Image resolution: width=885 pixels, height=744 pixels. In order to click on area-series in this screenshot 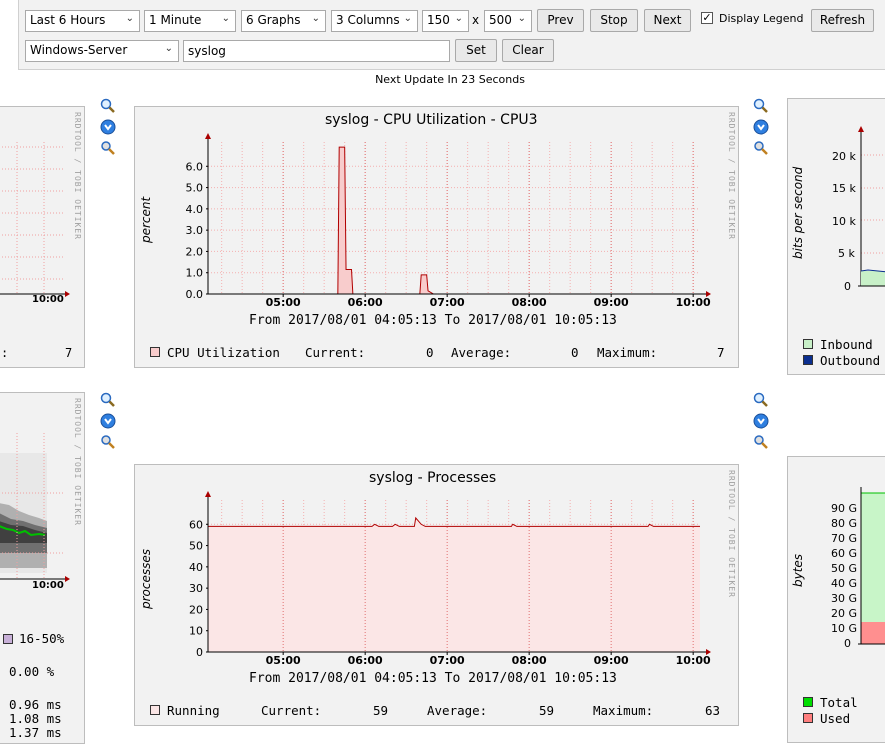, I will do `click(454, 584)`.